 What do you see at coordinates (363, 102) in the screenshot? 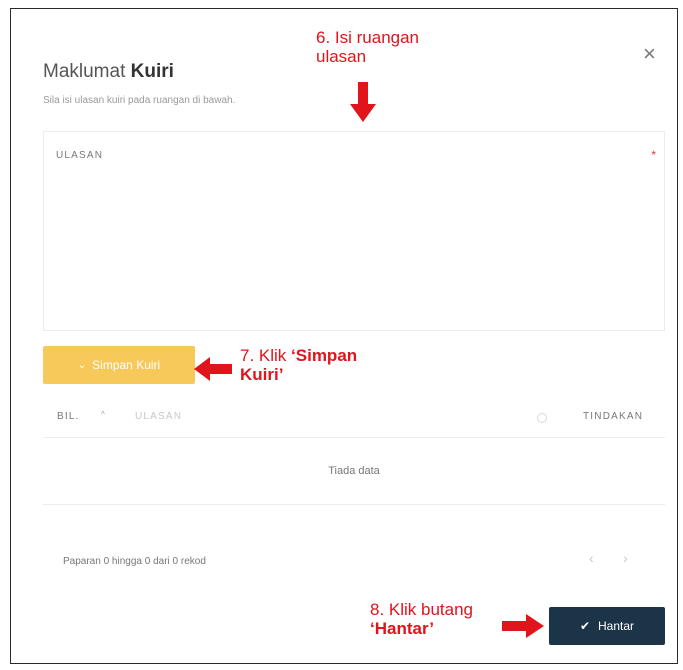
I see `arrow-down-icon` at bounding box center [363, 102].